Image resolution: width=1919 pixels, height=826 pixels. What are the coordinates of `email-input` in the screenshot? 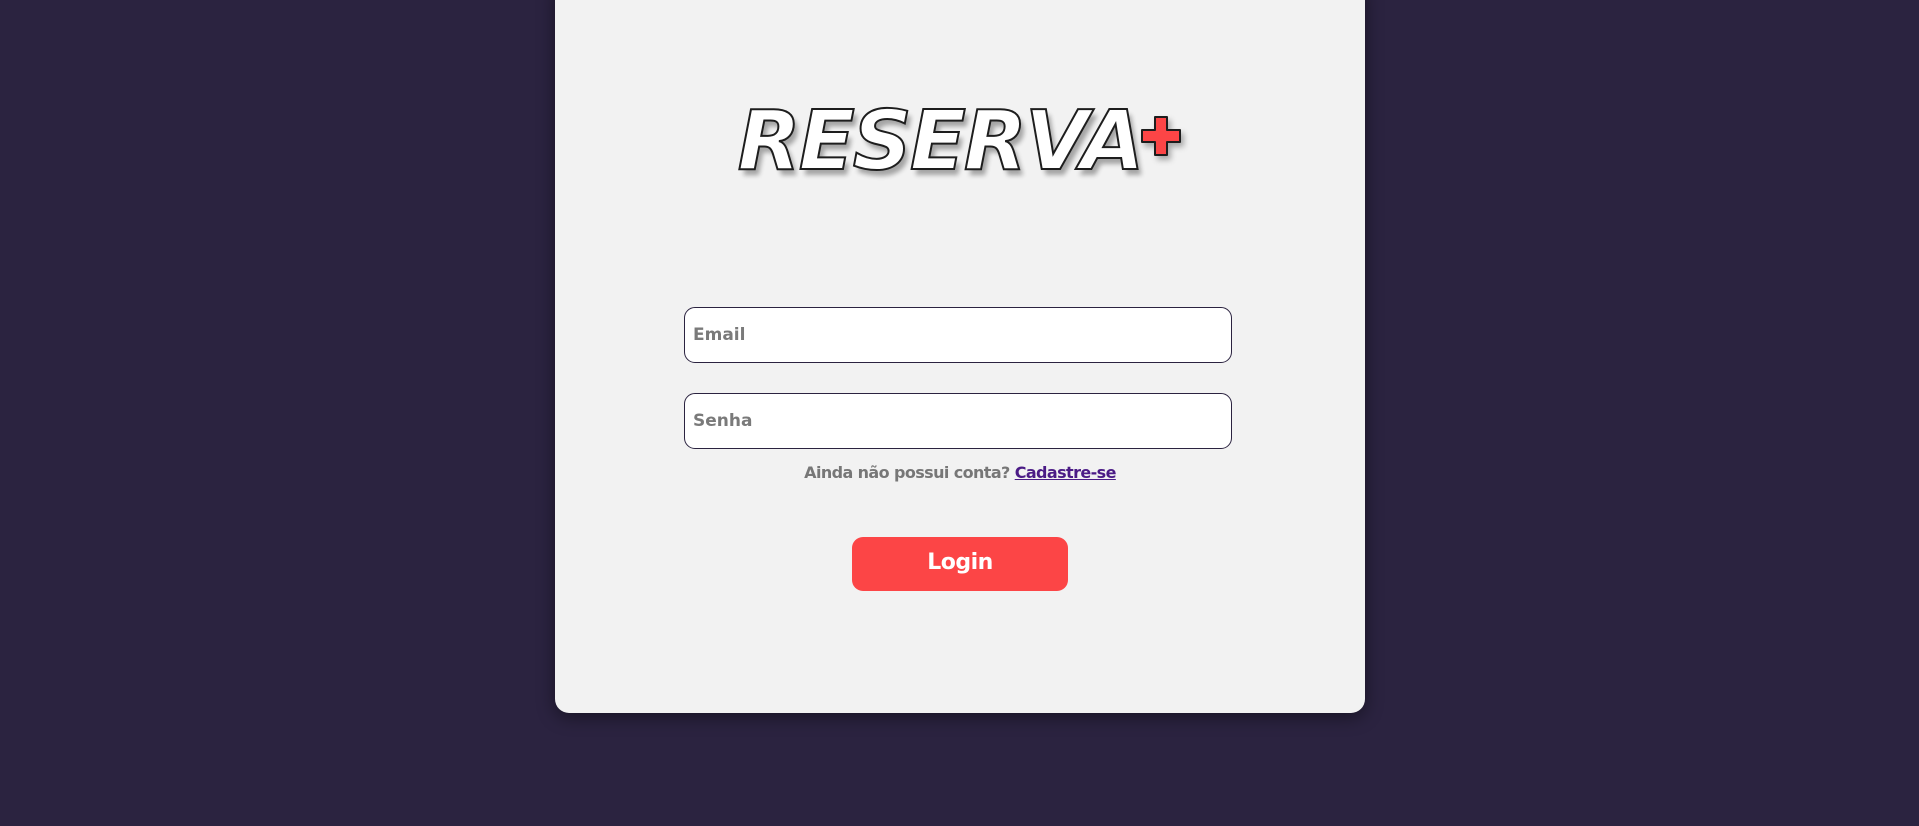 It's located at (958, 335).